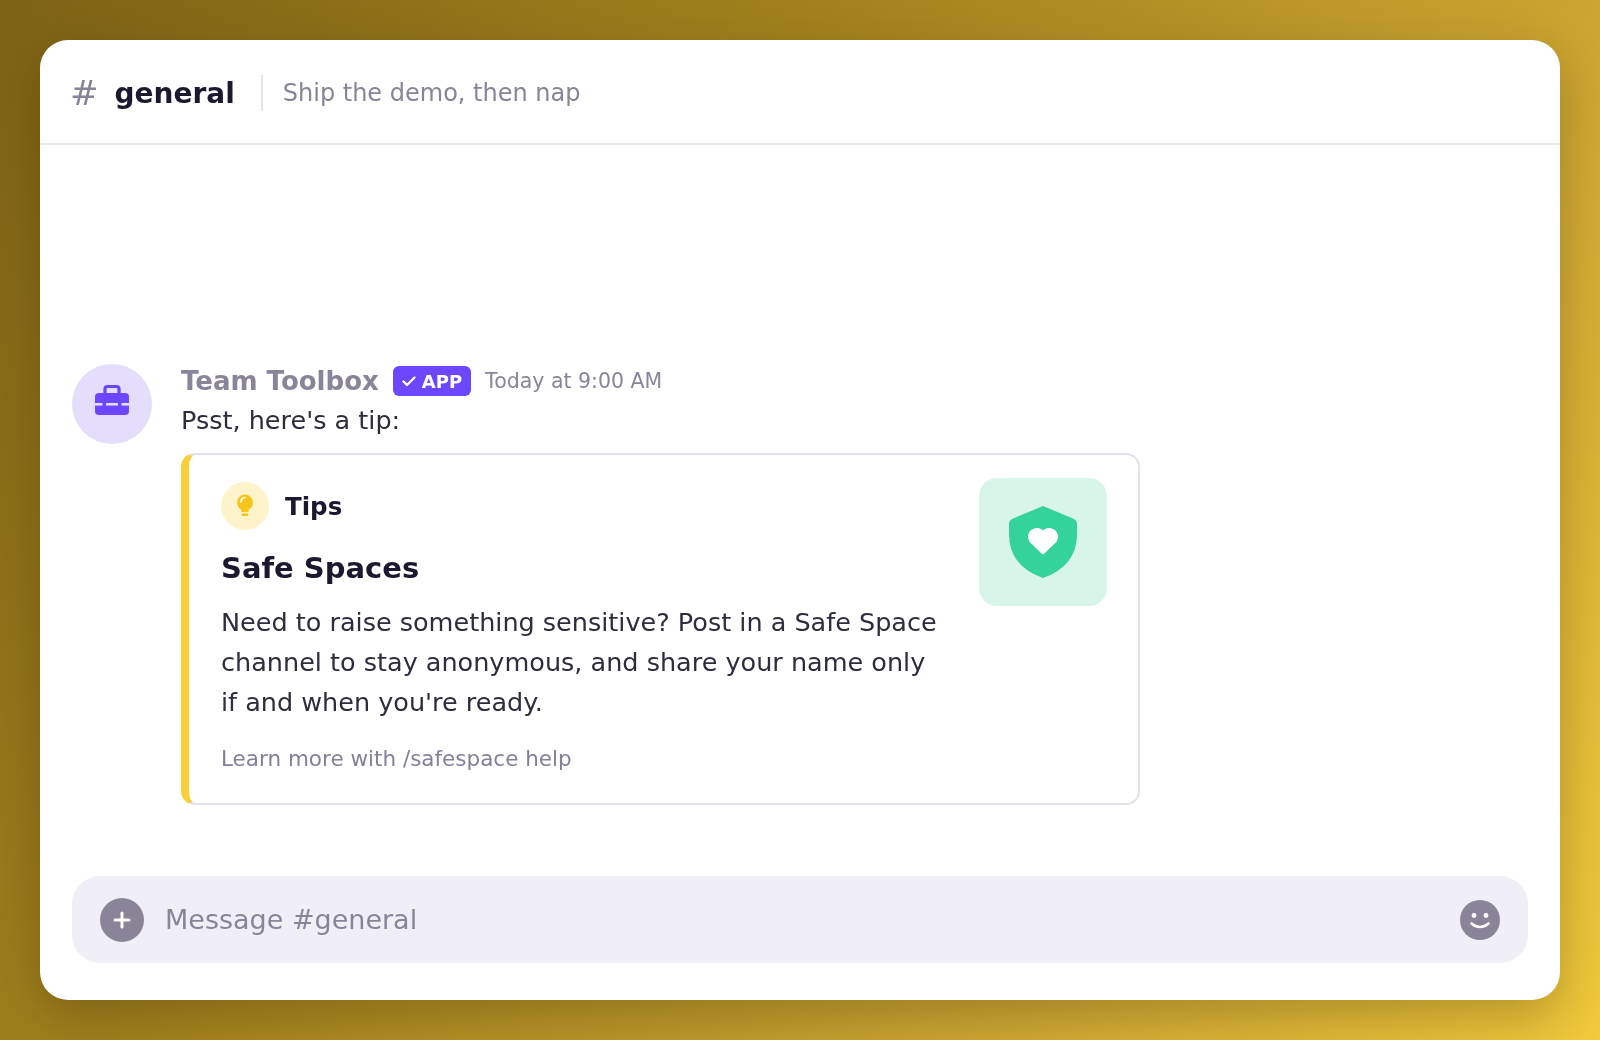 The width and height of the screenshot is (1600, 1040). What do you see at coordinates (84, 93) in the screenshot?
I see `channel-hash: #` at bounding box center [84, 93].